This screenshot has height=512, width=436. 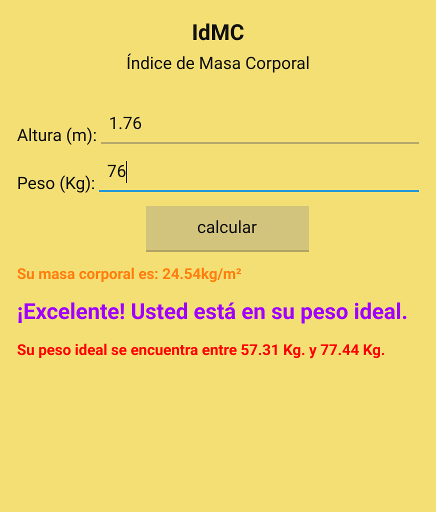 I want to click on calculate-button: calcular, so click(x=227, y=229).